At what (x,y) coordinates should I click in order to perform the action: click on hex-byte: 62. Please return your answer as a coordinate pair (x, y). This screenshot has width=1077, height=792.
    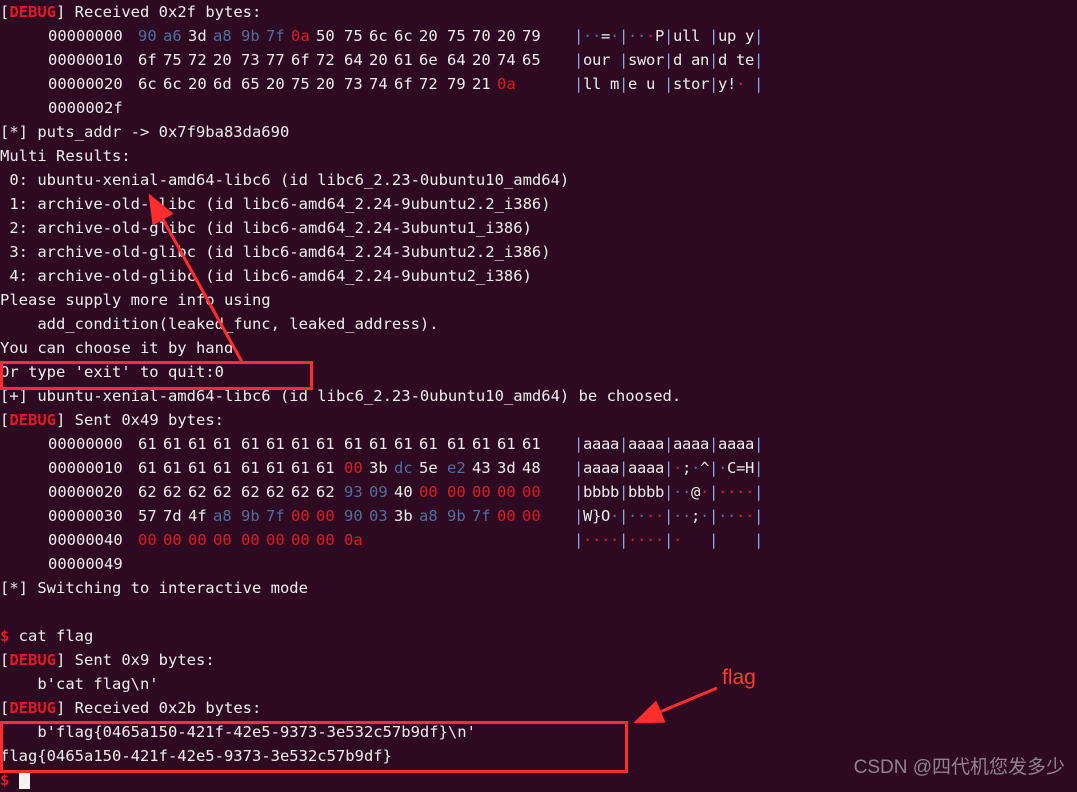
    Looking at the image, I should click on (325, 492).